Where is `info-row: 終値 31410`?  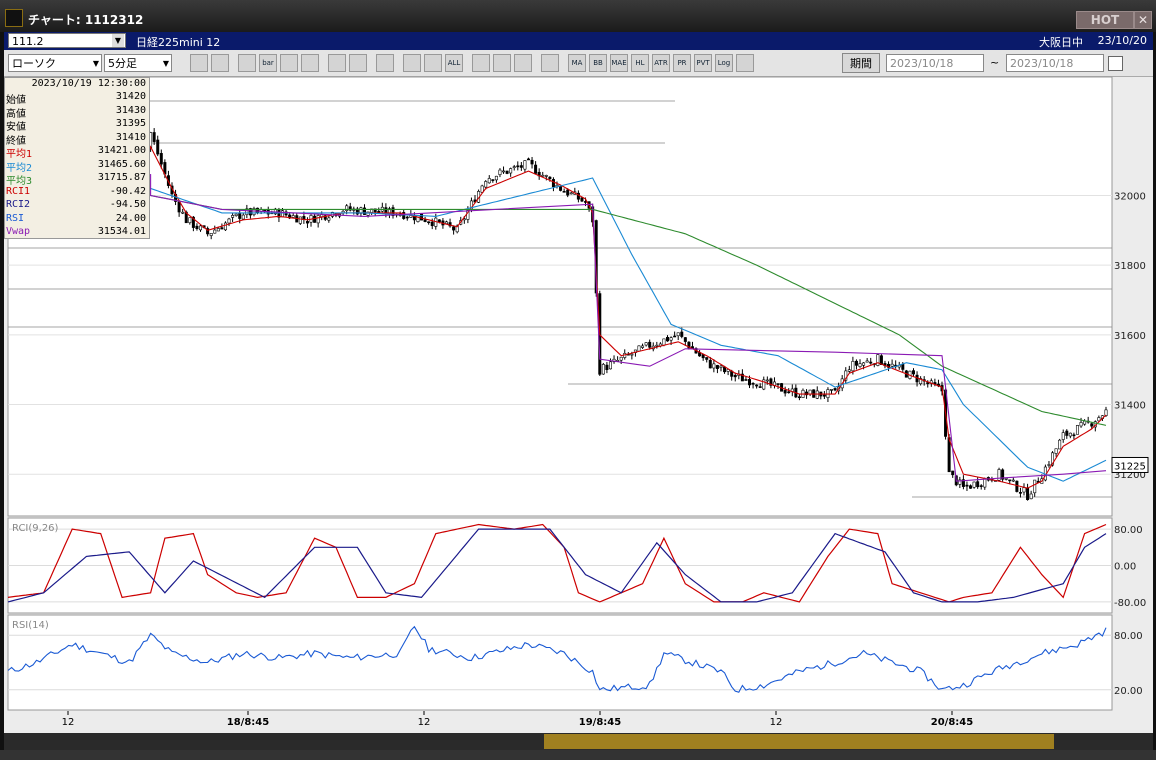
info-row: 終値 31410 is located at coordinates (77, 139).